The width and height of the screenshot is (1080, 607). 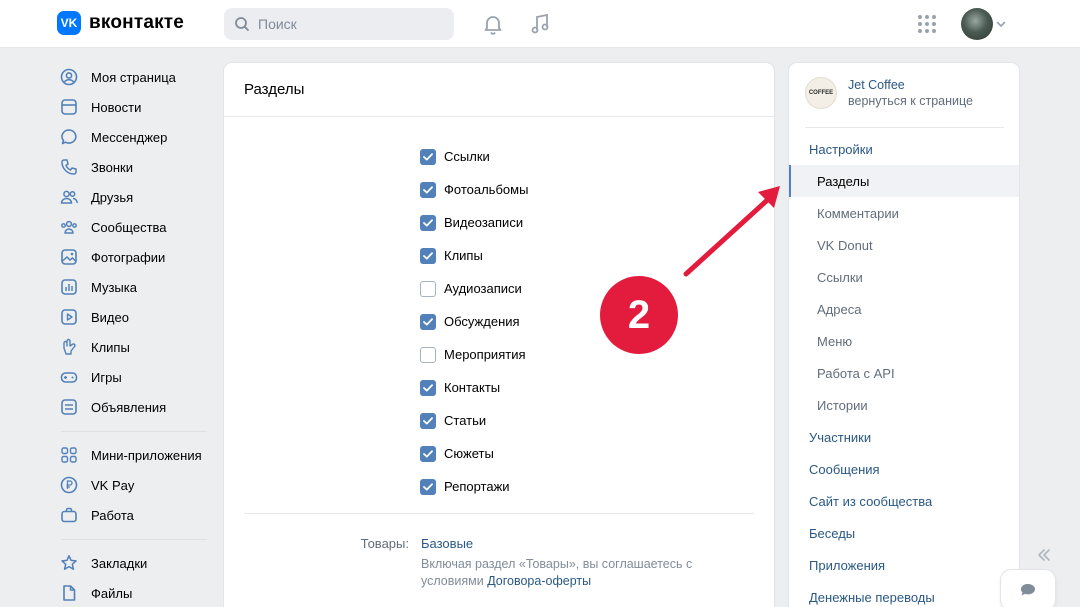 I want to click on notifications-button, so click(x=493, y=24).